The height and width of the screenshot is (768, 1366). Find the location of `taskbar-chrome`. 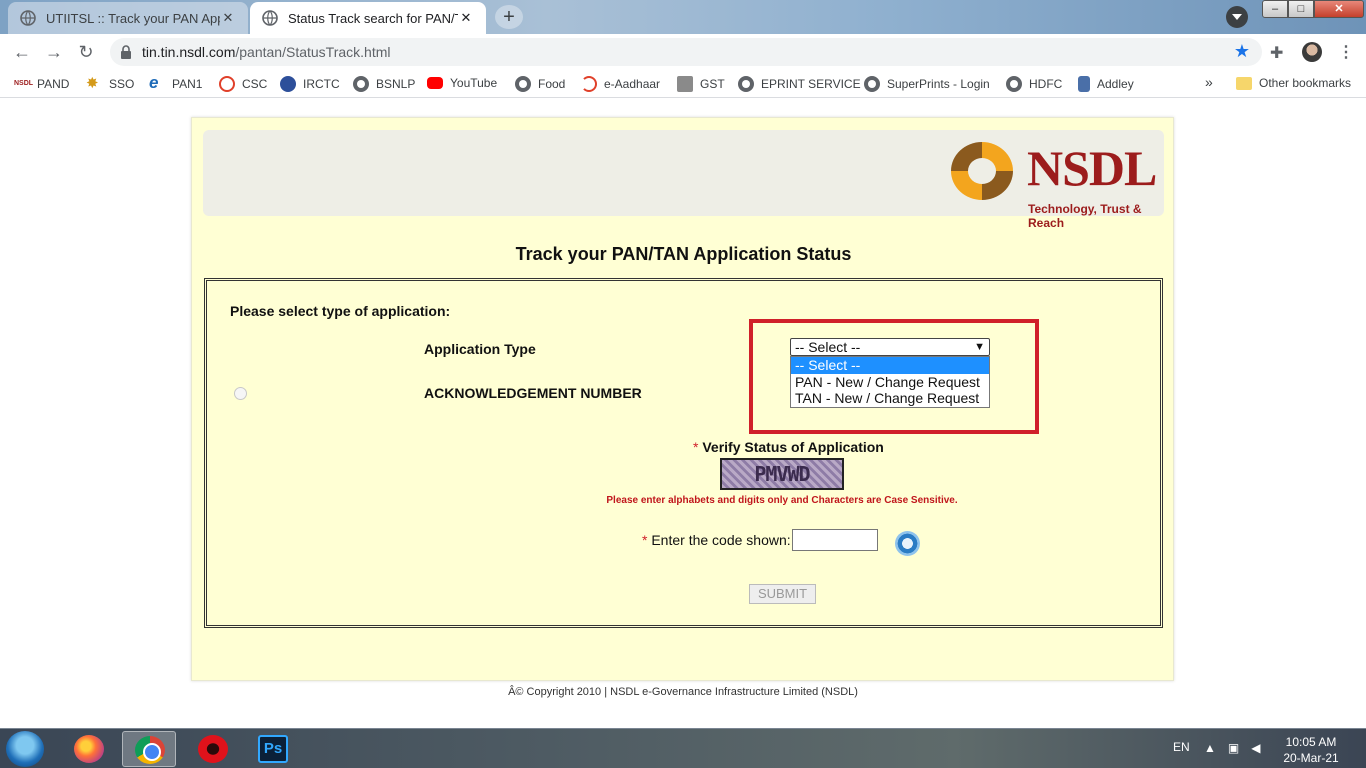

taskbar-chrome is located at coordinates (149, 749).